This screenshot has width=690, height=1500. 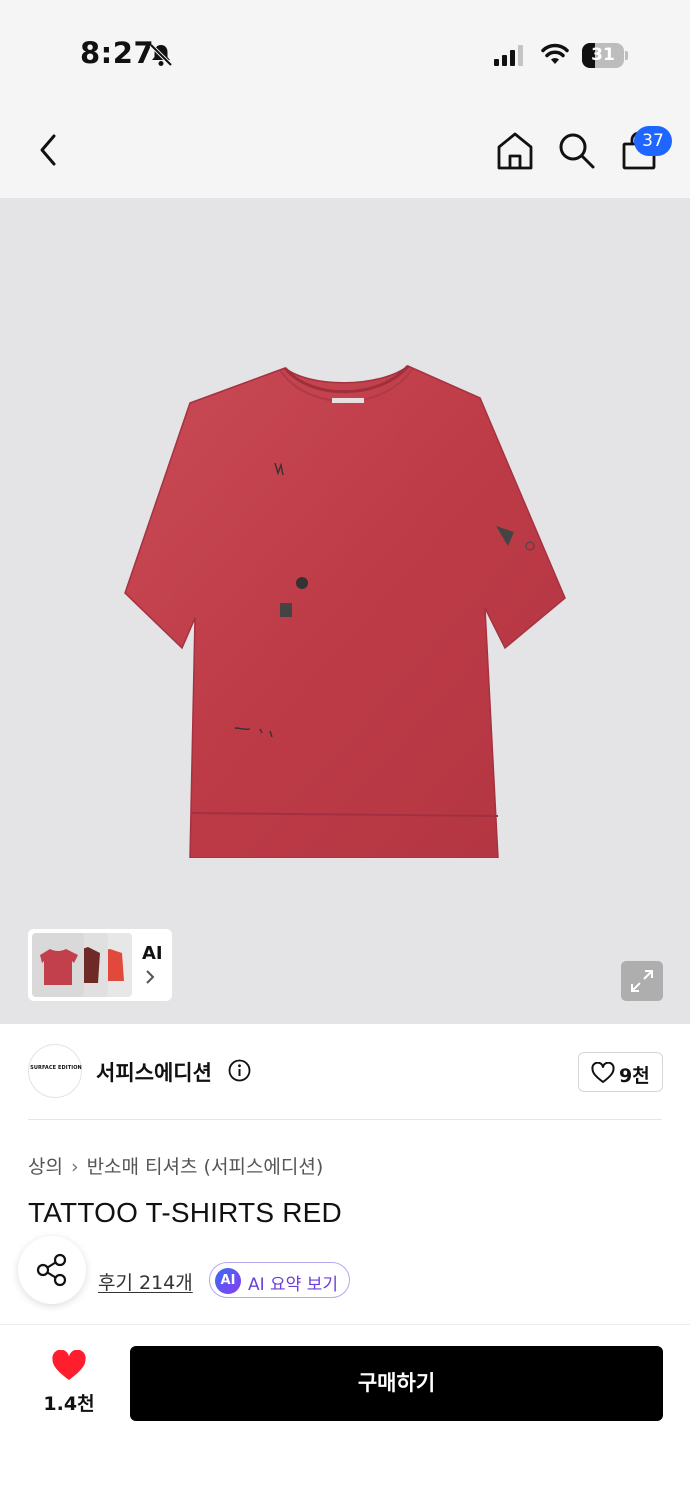 I want to click on share-icon, so click(x=51, y=1270).